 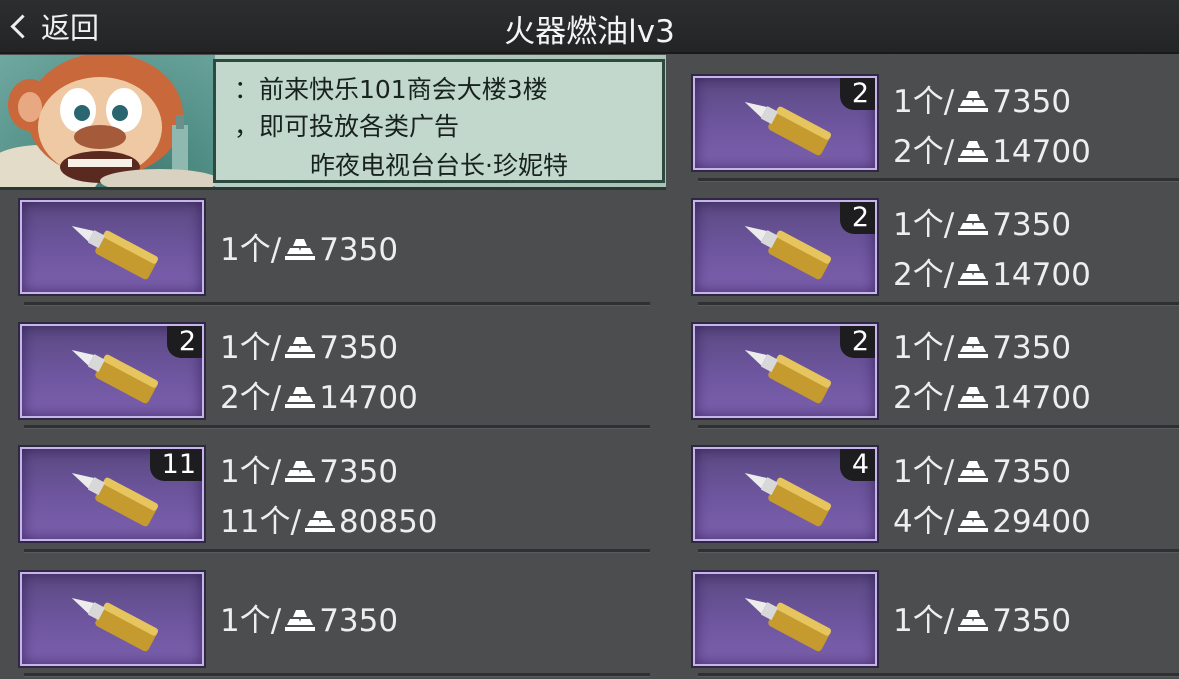 I want to click on monkey-mascot-image, so click(x=107, y=121).